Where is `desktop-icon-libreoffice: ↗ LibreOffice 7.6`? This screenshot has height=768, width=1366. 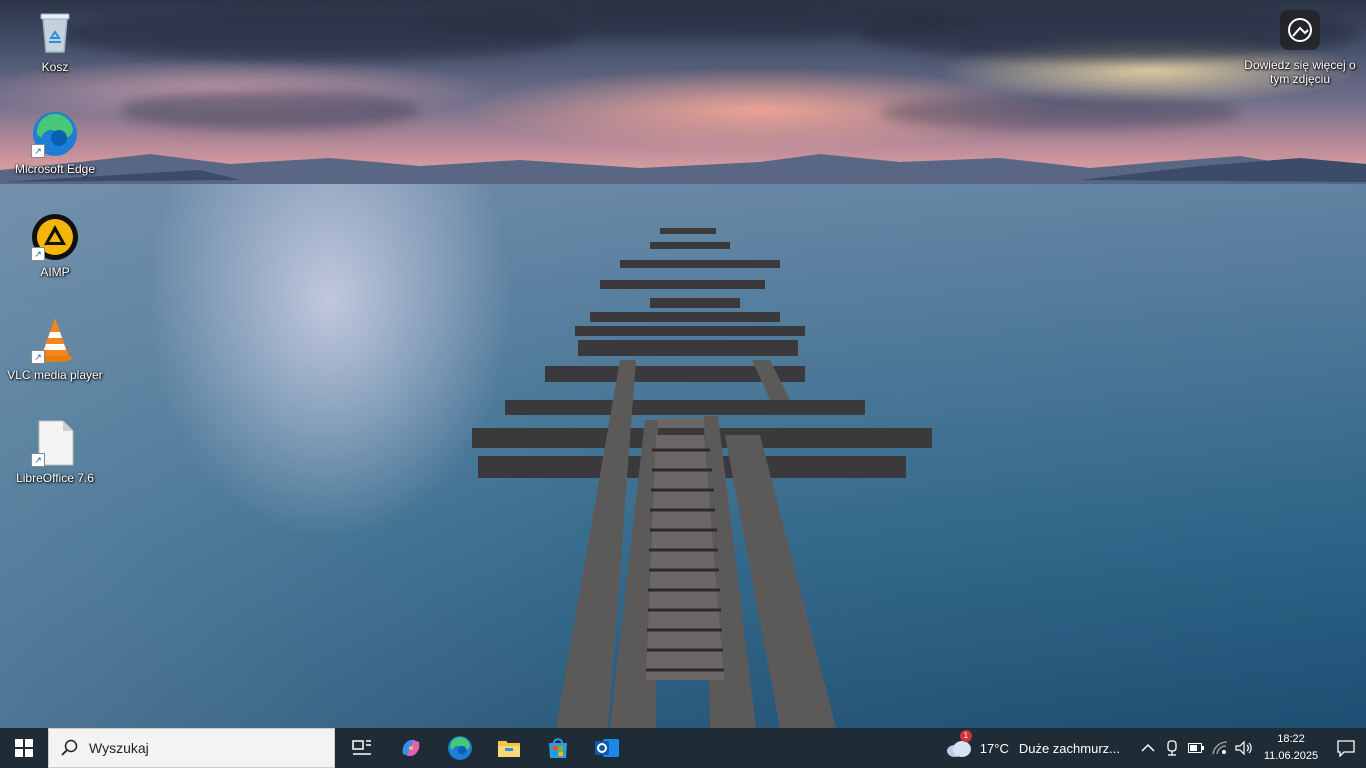
desktop-icon-libreoffice: ↗ LibreOffice 7.6 is located at coordinates (55, 452).